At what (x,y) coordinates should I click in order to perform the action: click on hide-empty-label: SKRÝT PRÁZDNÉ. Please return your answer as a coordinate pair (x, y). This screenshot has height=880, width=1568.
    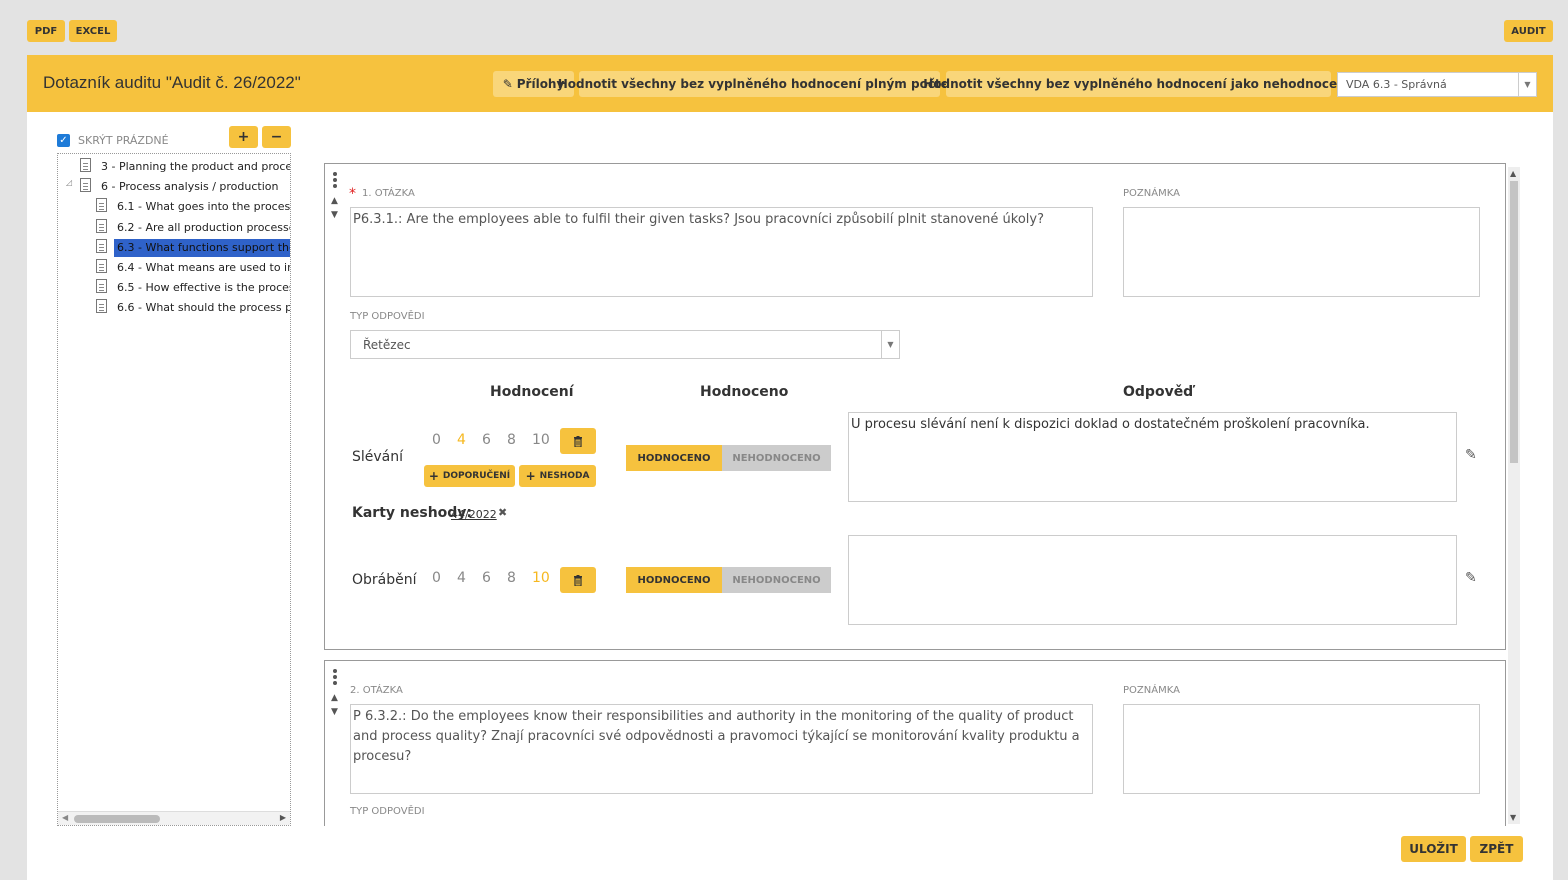
    Looking at the image, I should click on (123, 140).